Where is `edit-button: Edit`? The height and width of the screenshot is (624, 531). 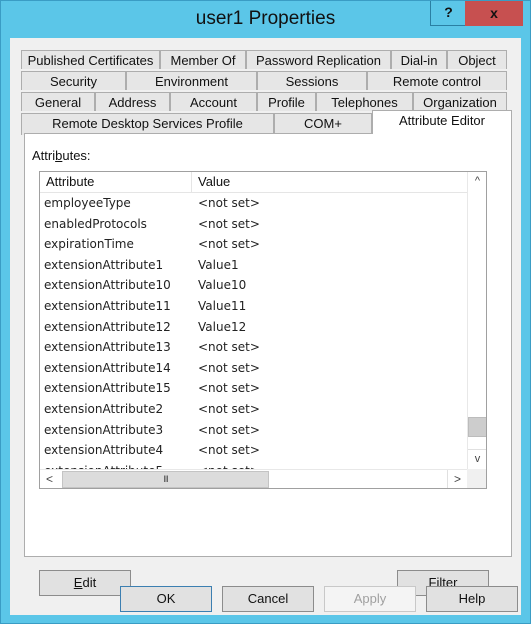 edit-button: Edit is located at coordinates (85, 583).